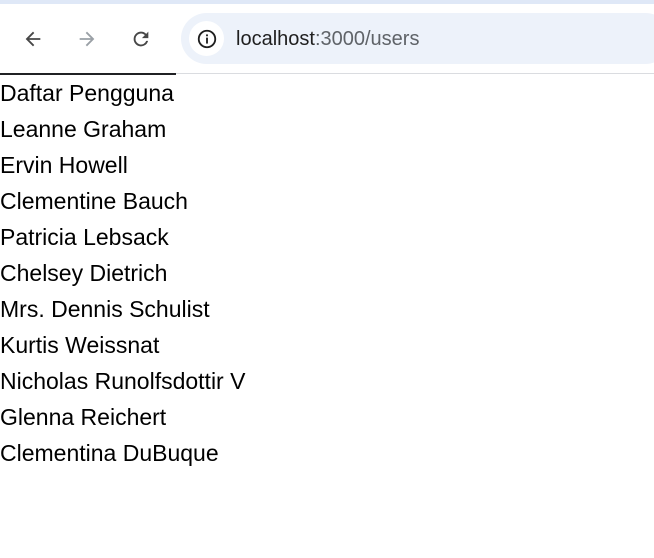  What do you see at coordinates (275, 39) in the screenshot?
I see `url-host: localhost` at bounding box center [275, 39].